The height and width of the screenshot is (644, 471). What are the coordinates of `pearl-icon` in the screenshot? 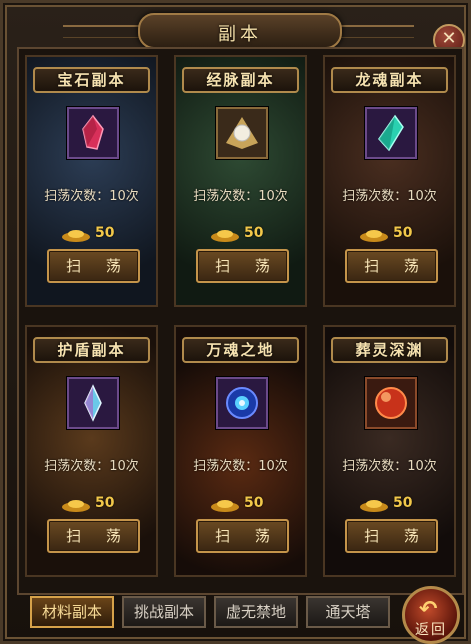 It's located at (242, 133).